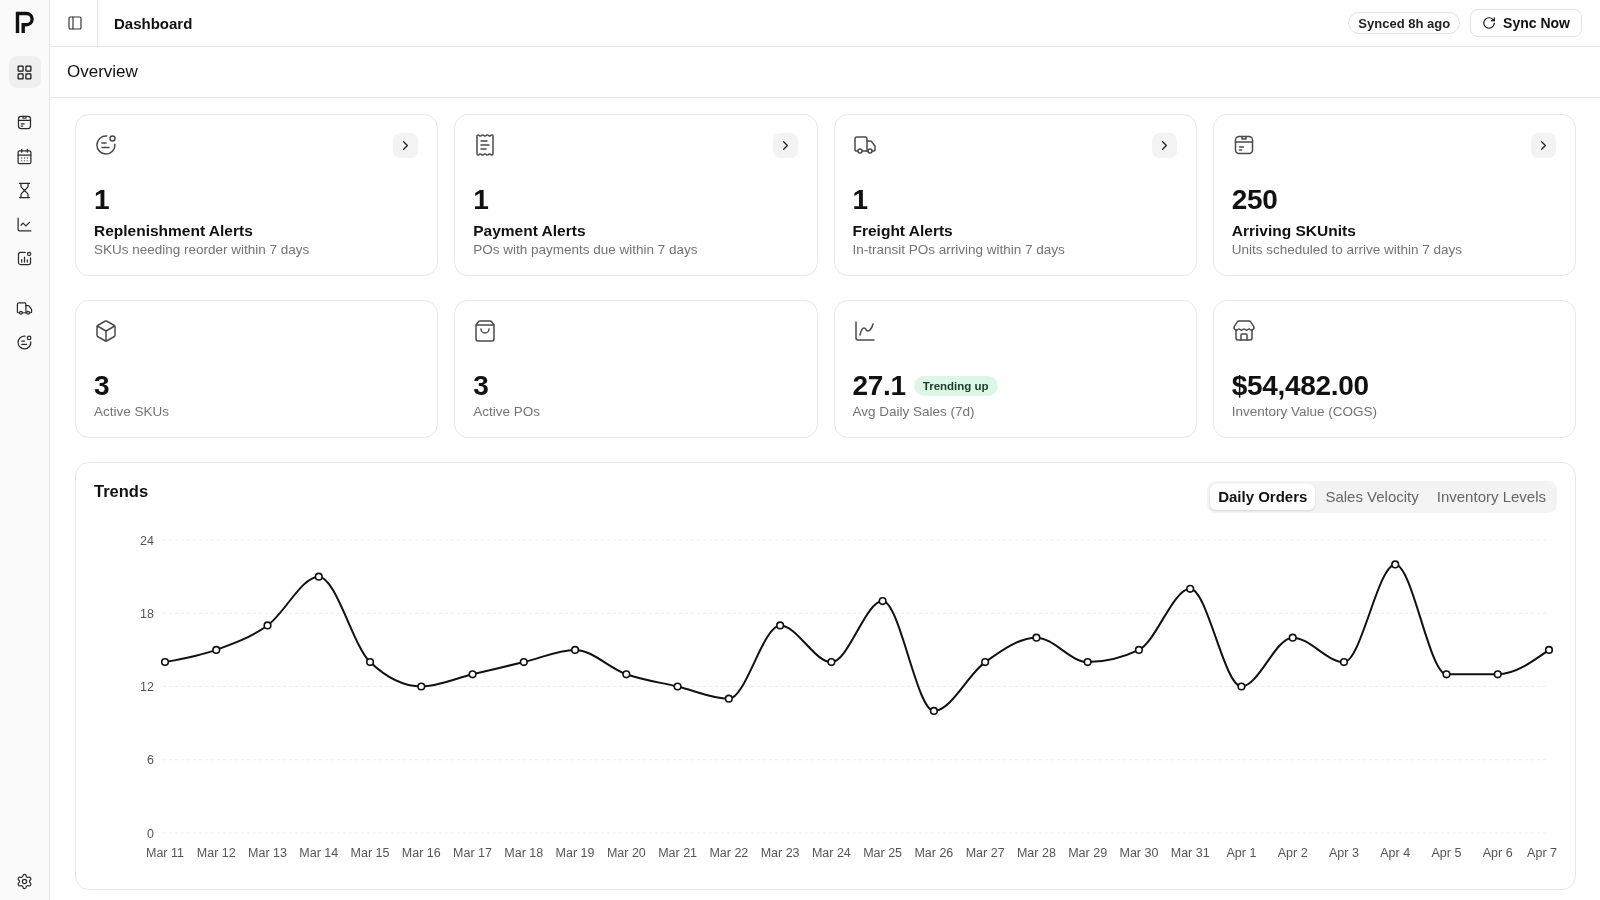  What do you see at coordinates (147, 540) in the screenshot?
I see `y-axis-label: 24` at bounding box center [147, 540].